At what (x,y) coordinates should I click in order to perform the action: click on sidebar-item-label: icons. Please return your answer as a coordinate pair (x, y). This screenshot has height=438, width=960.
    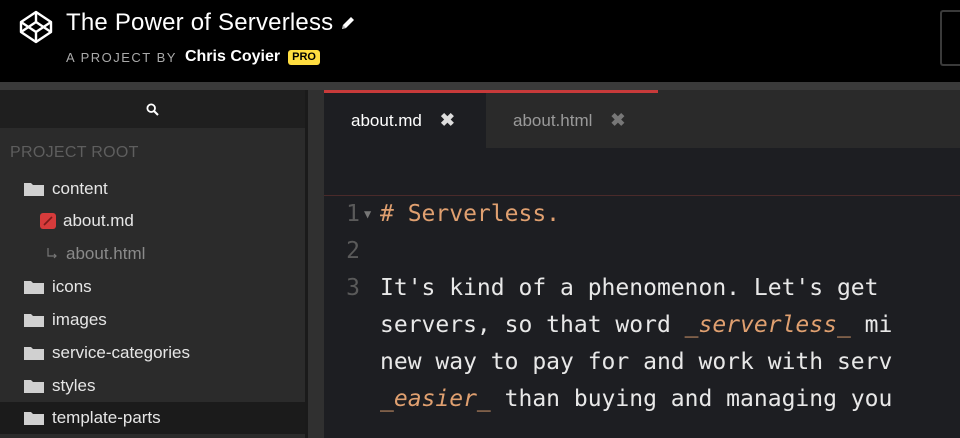
    Looking at the image, I should click on (72, 286).